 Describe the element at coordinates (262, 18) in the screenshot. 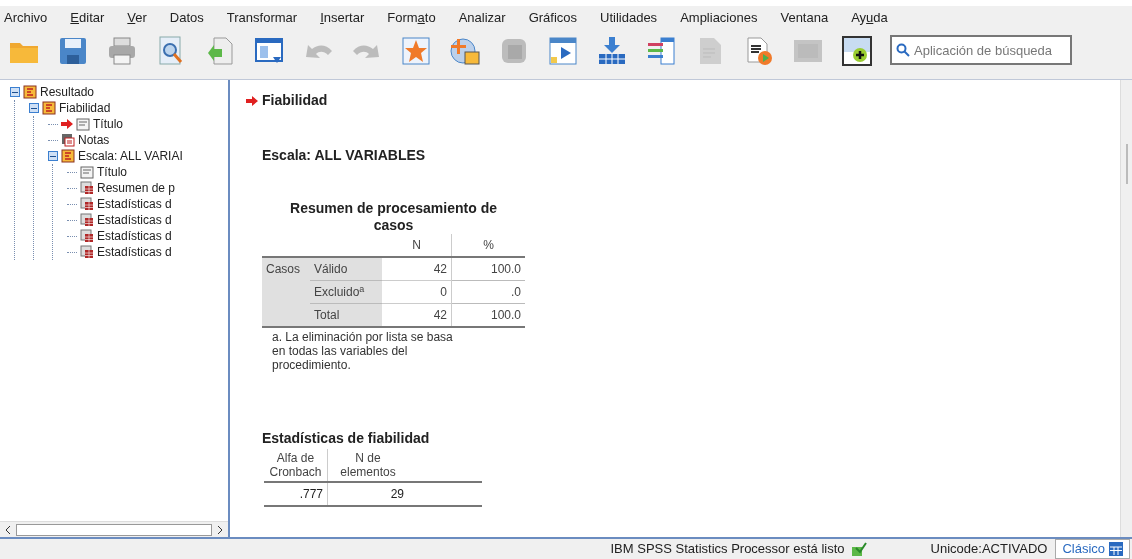

I see `menu-item: Transformar` at that location.